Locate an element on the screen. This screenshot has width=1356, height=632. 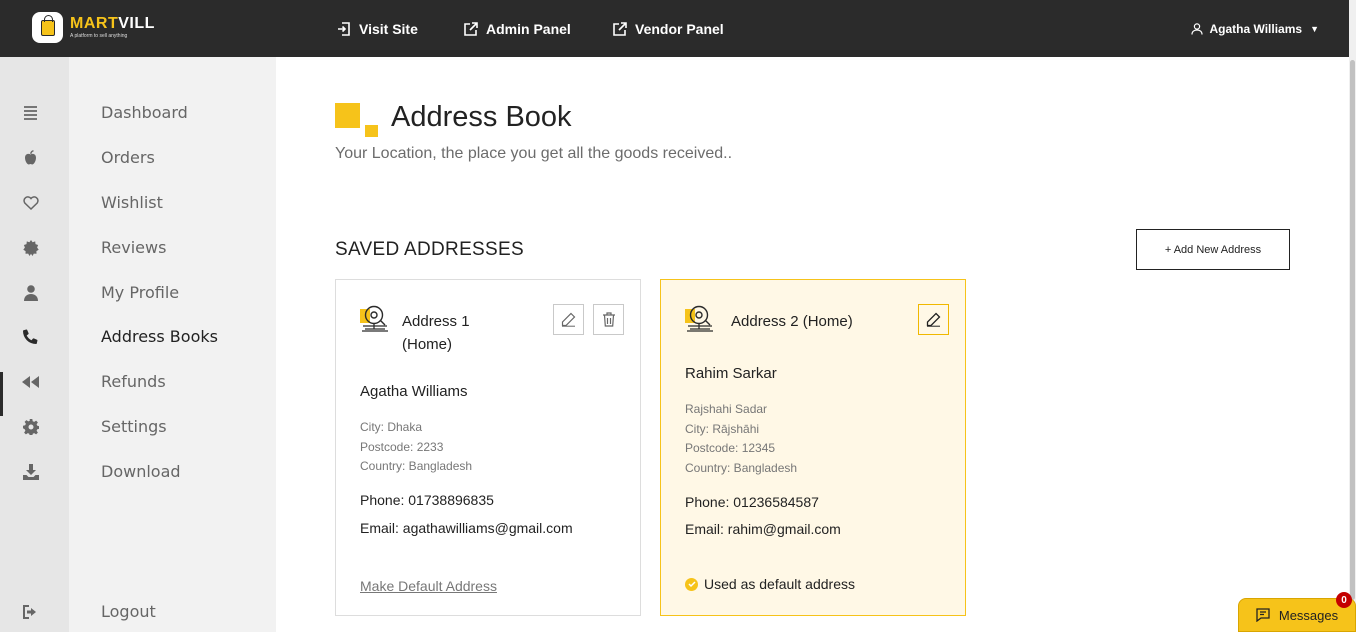
address-phone: Phone: 01738896835 is located at coordinates (427, 500).